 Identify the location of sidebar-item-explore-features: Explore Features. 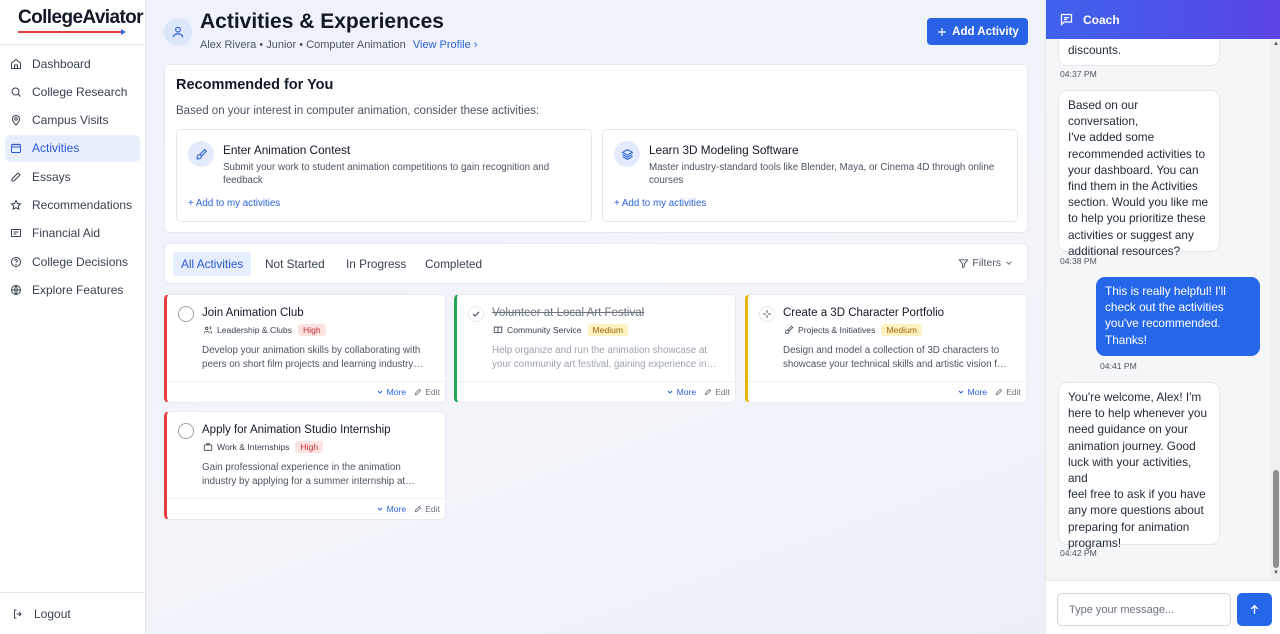
(72, 289).